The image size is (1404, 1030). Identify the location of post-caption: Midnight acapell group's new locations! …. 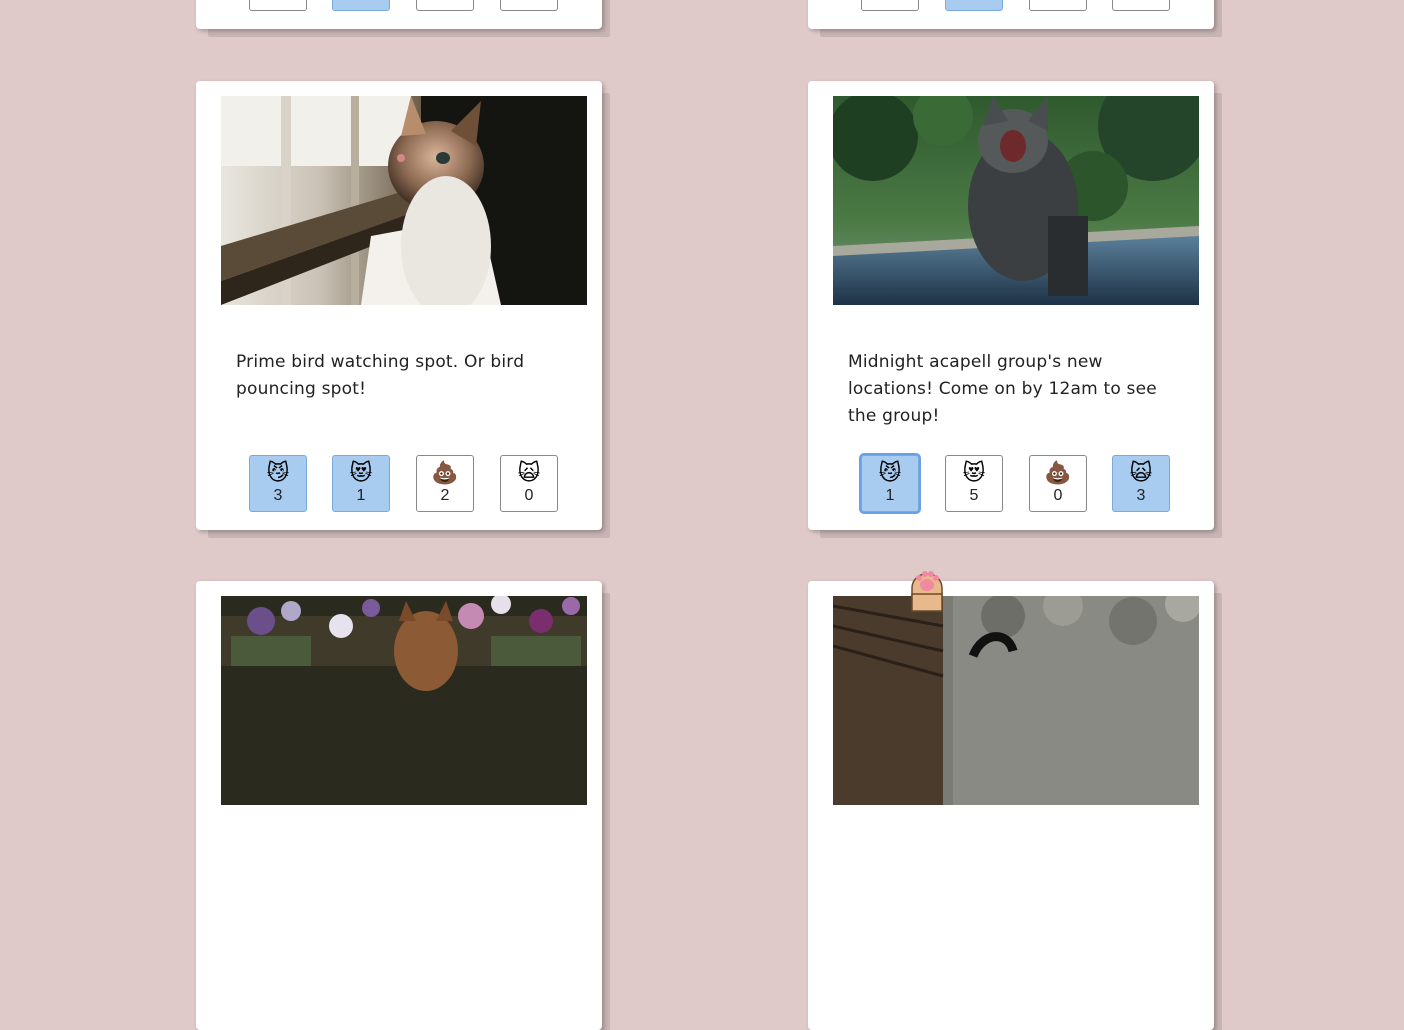
(1002, 389).